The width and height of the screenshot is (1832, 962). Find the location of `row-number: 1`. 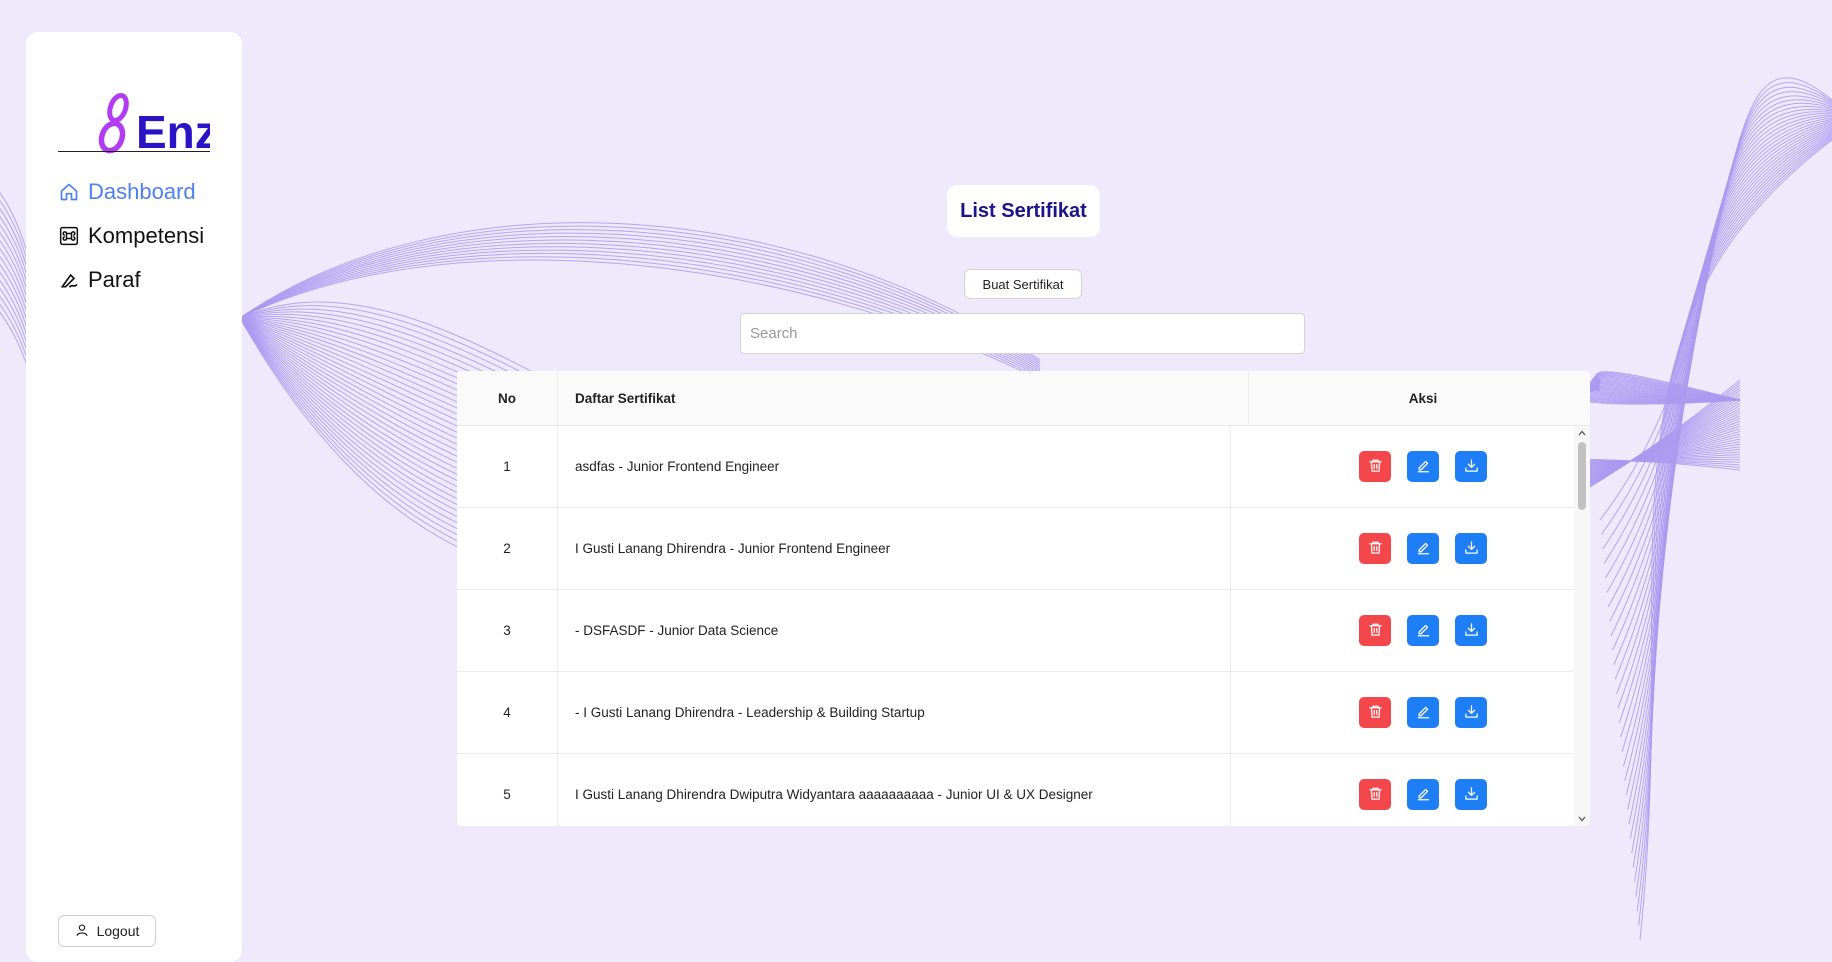

row-number: 1 is located at coordinates (507, 466).